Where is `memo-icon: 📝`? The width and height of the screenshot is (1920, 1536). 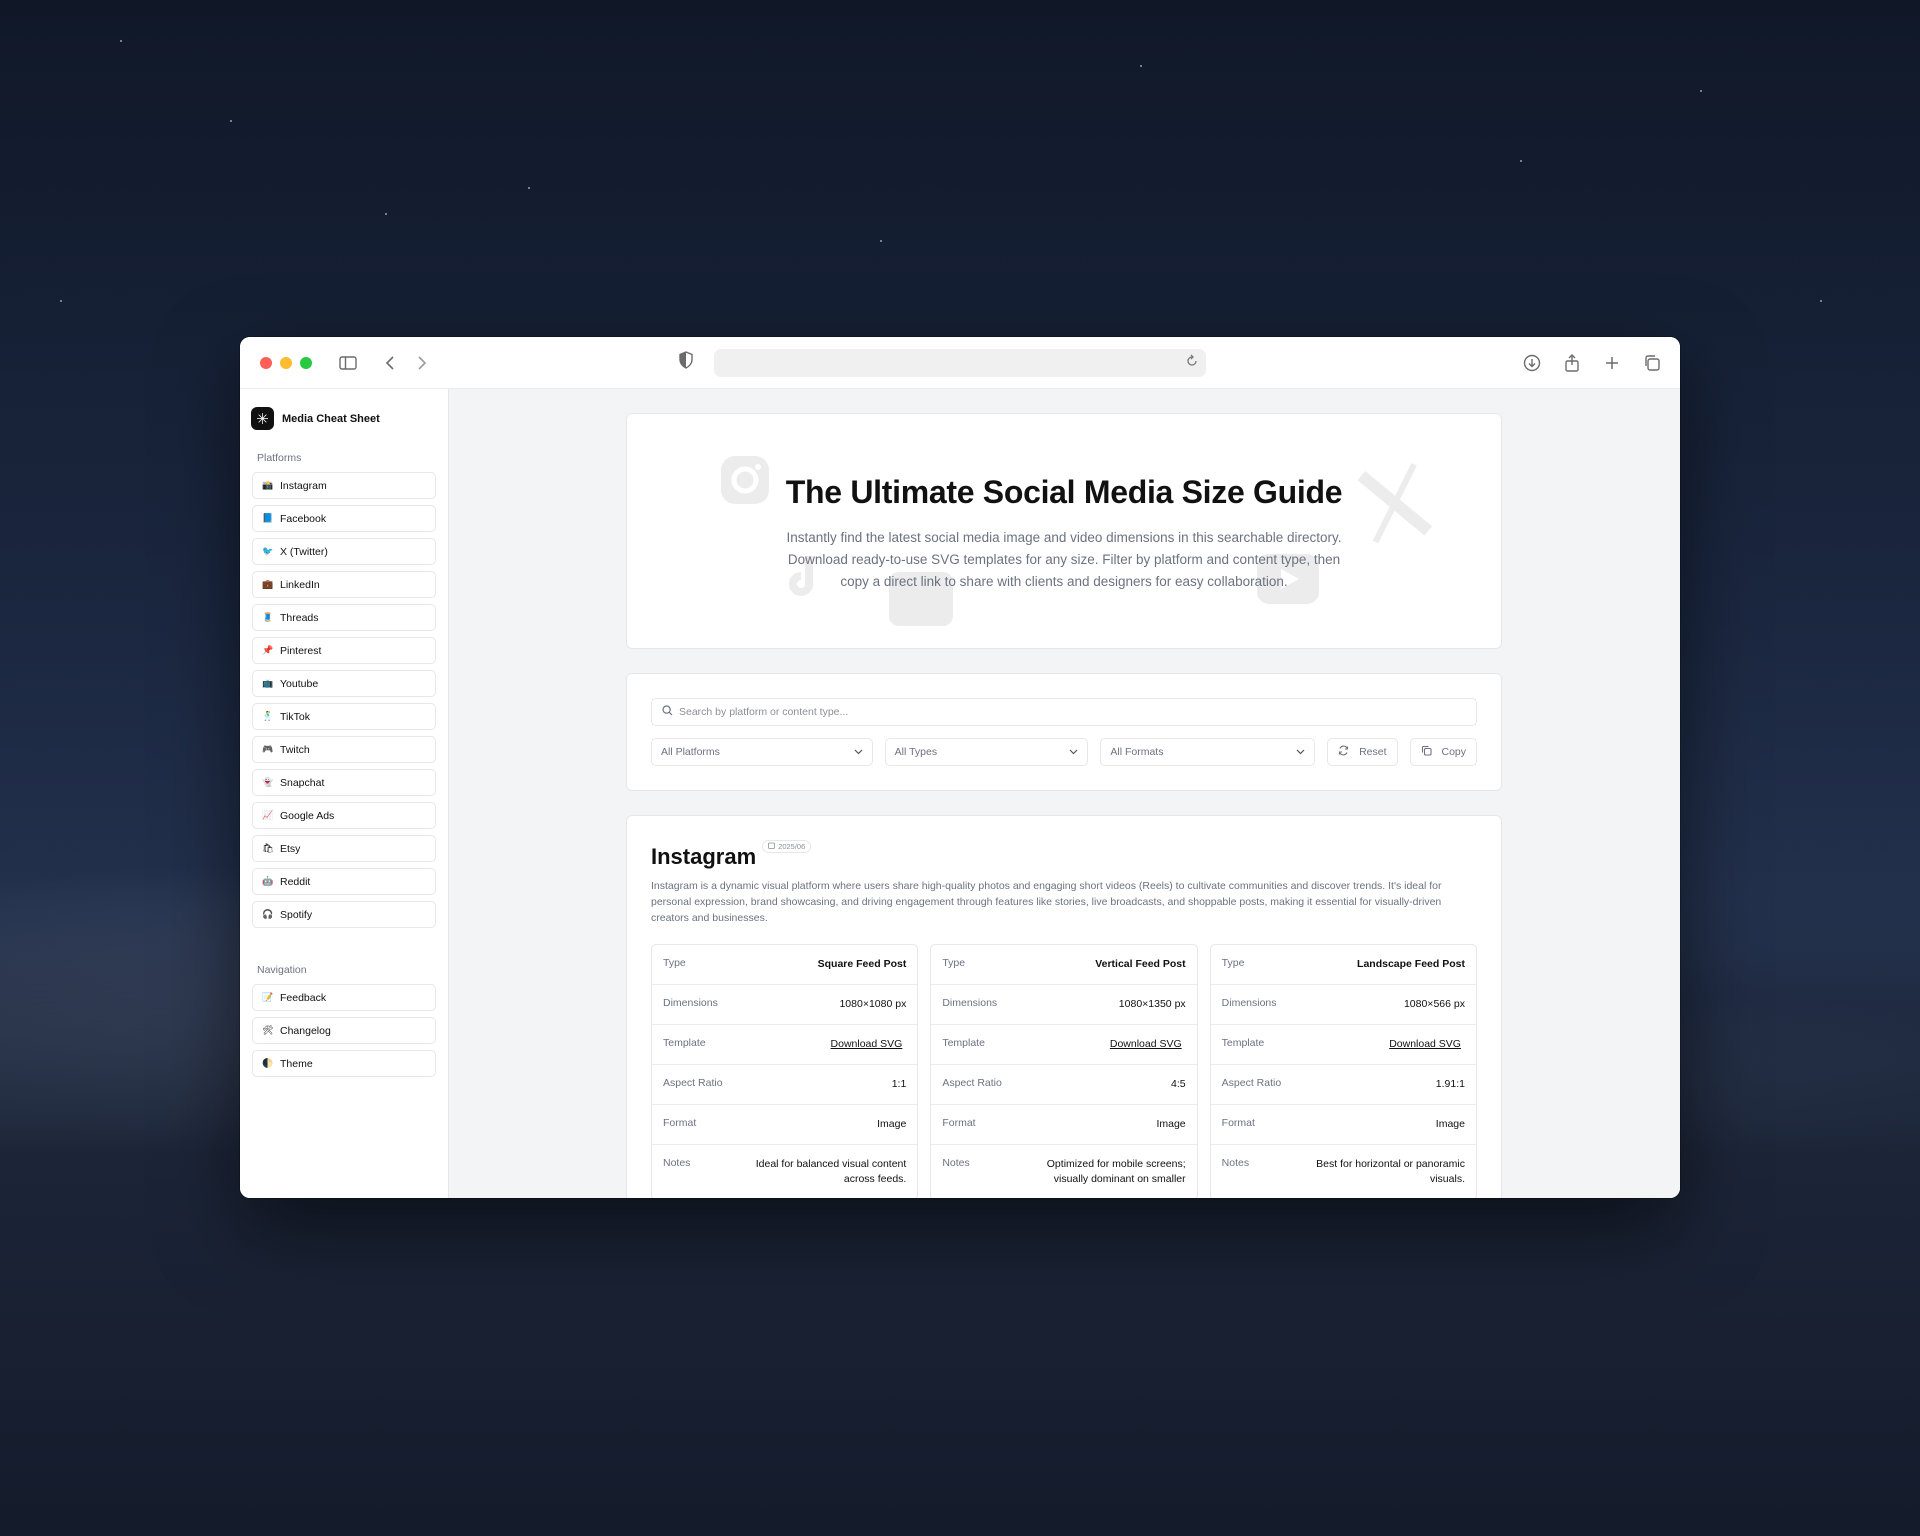
memo-icon: 📝 is located at coordinates (268, 997).